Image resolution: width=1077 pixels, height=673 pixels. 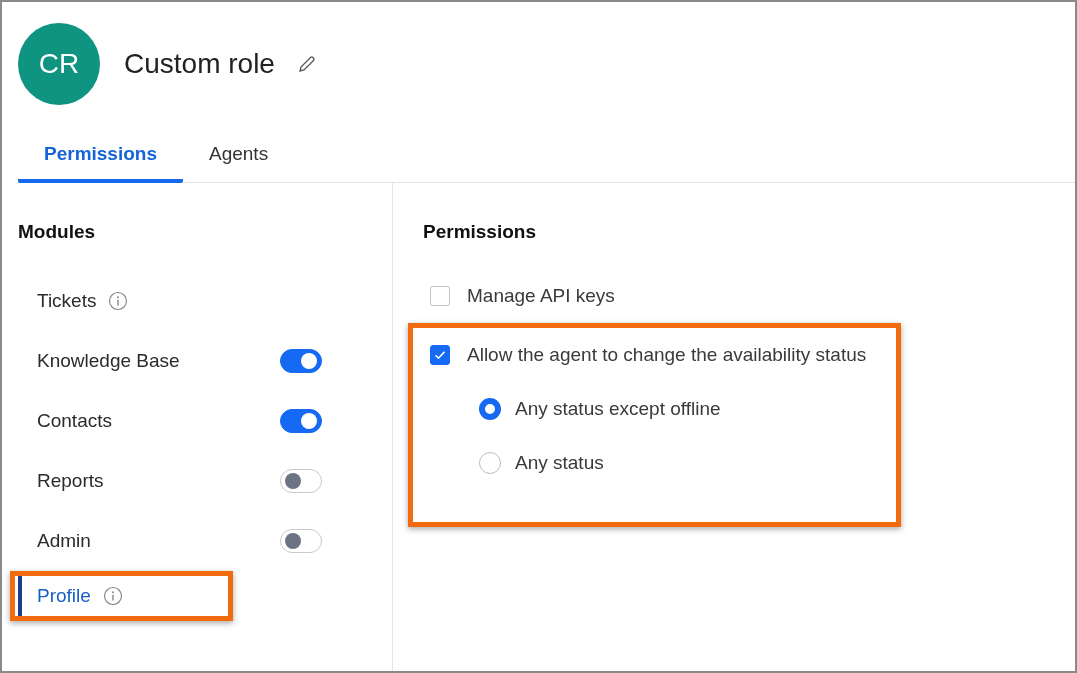 I want to click on checkbox-label: Allow the agent to change the availability status, so click(x=667, y=355).